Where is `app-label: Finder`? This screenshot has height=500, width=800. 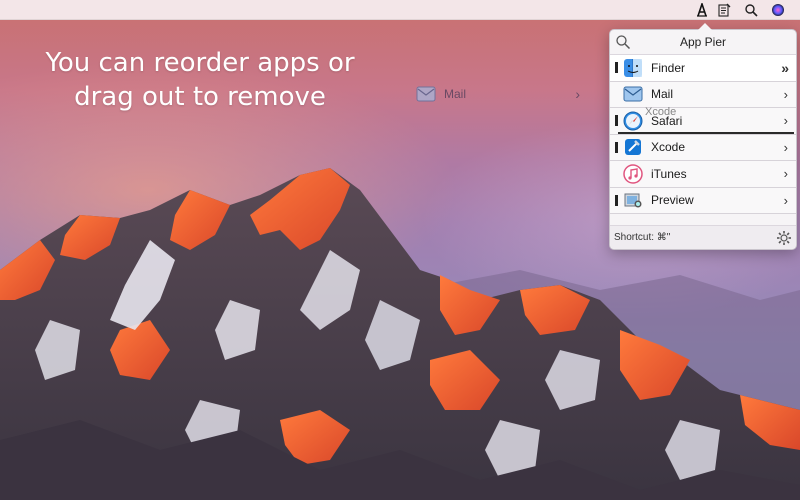 app-label: Finder is located at coordinates (668, 67).